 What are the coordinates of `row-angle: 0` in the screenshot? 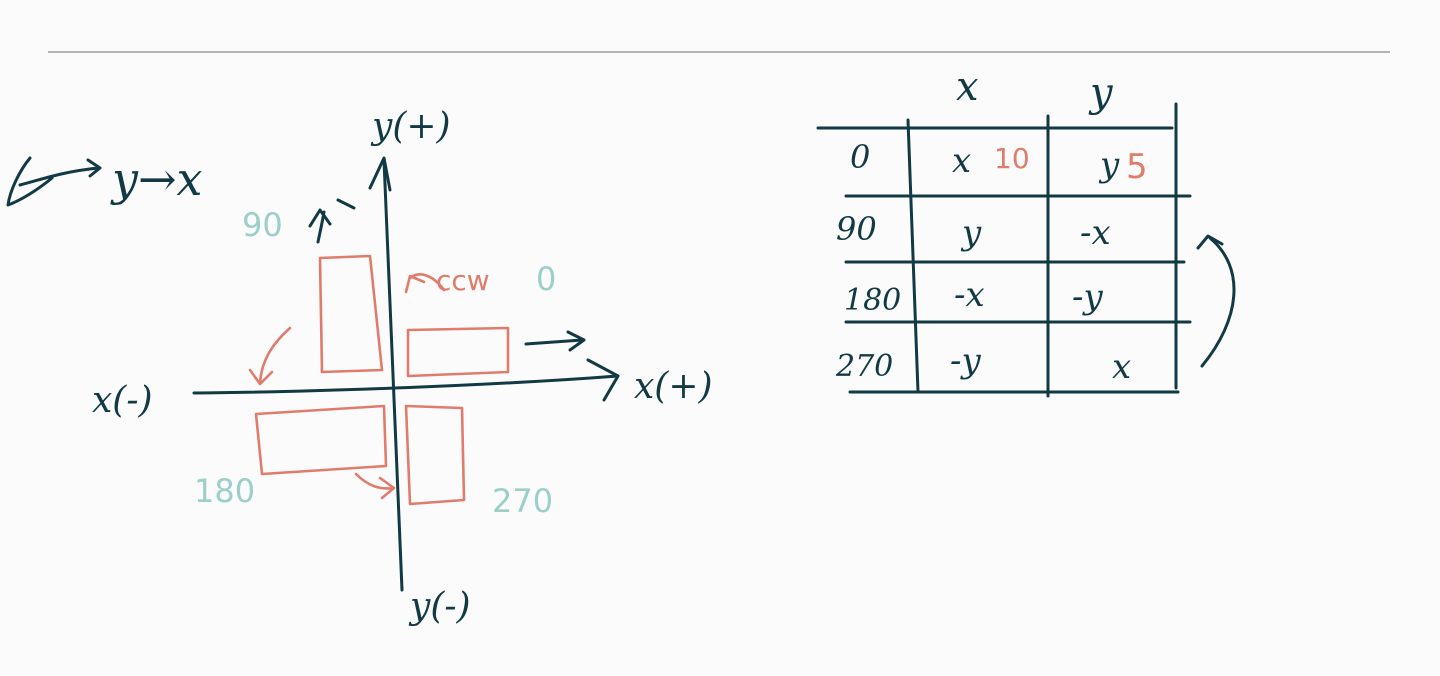 It's located at (860, 157).